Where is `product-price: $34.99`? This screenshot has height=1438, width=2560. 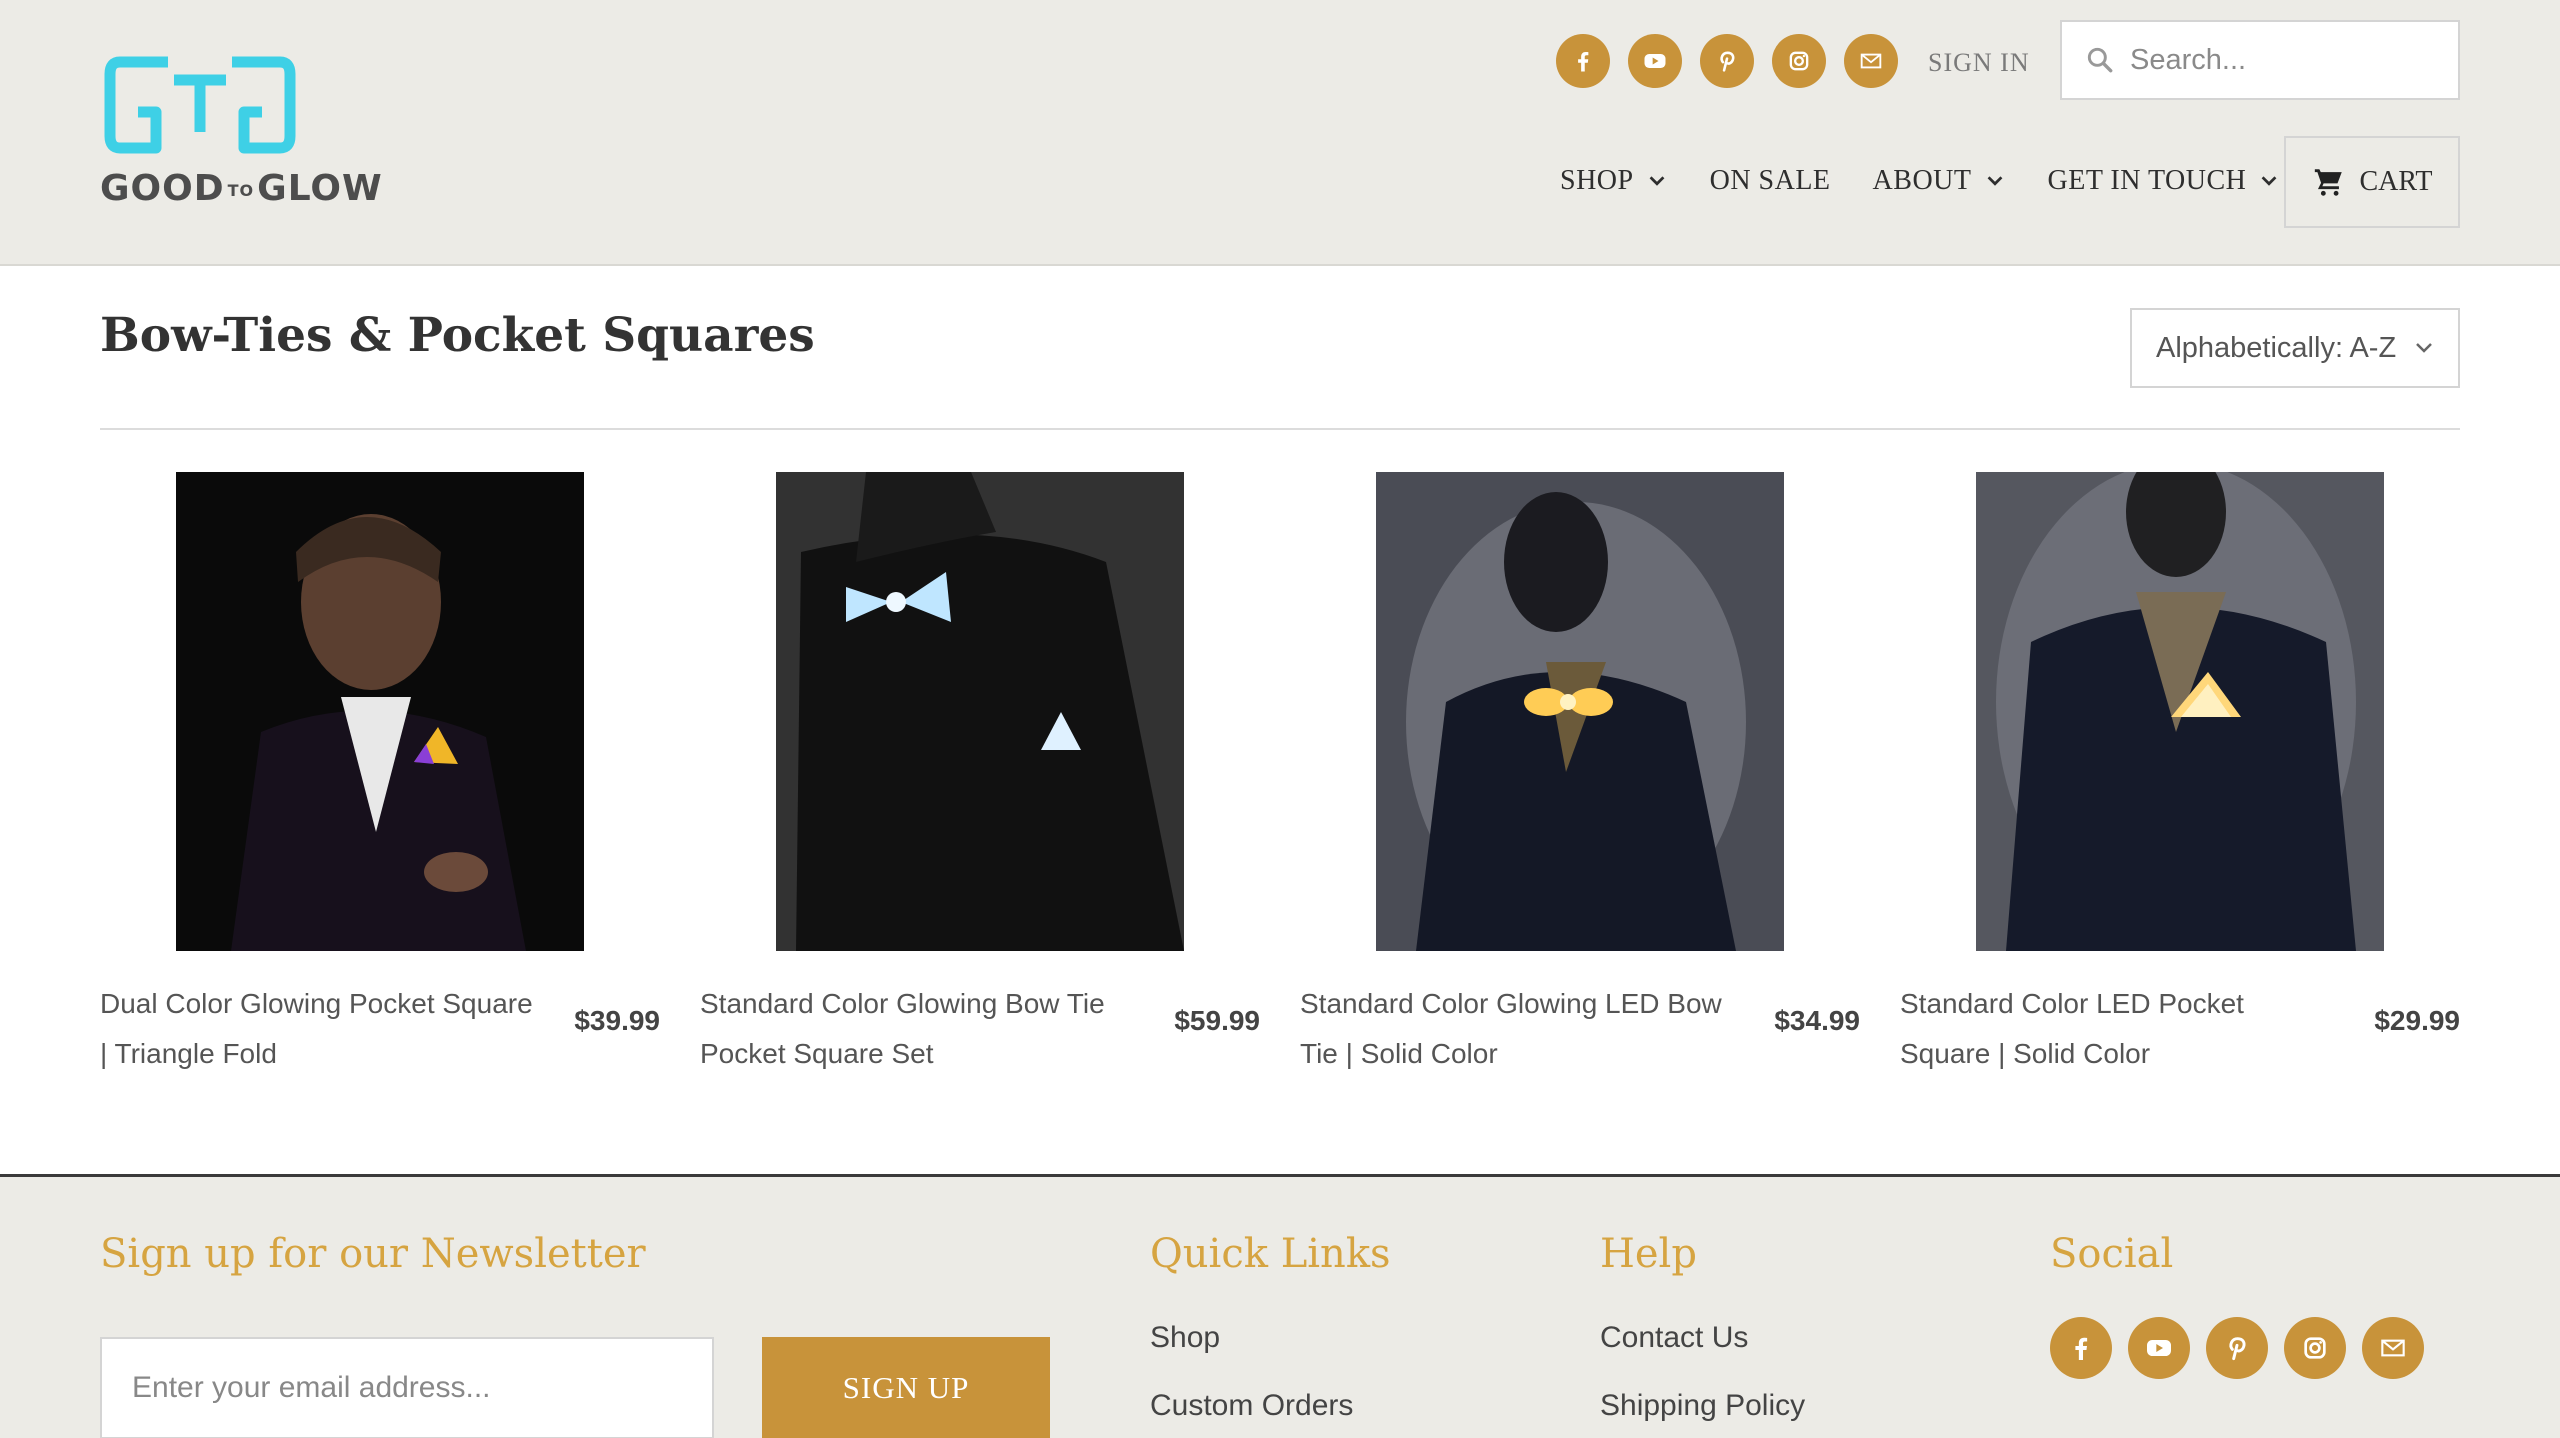
product-price: $34.99 is located at coordinates (1817, 1020).